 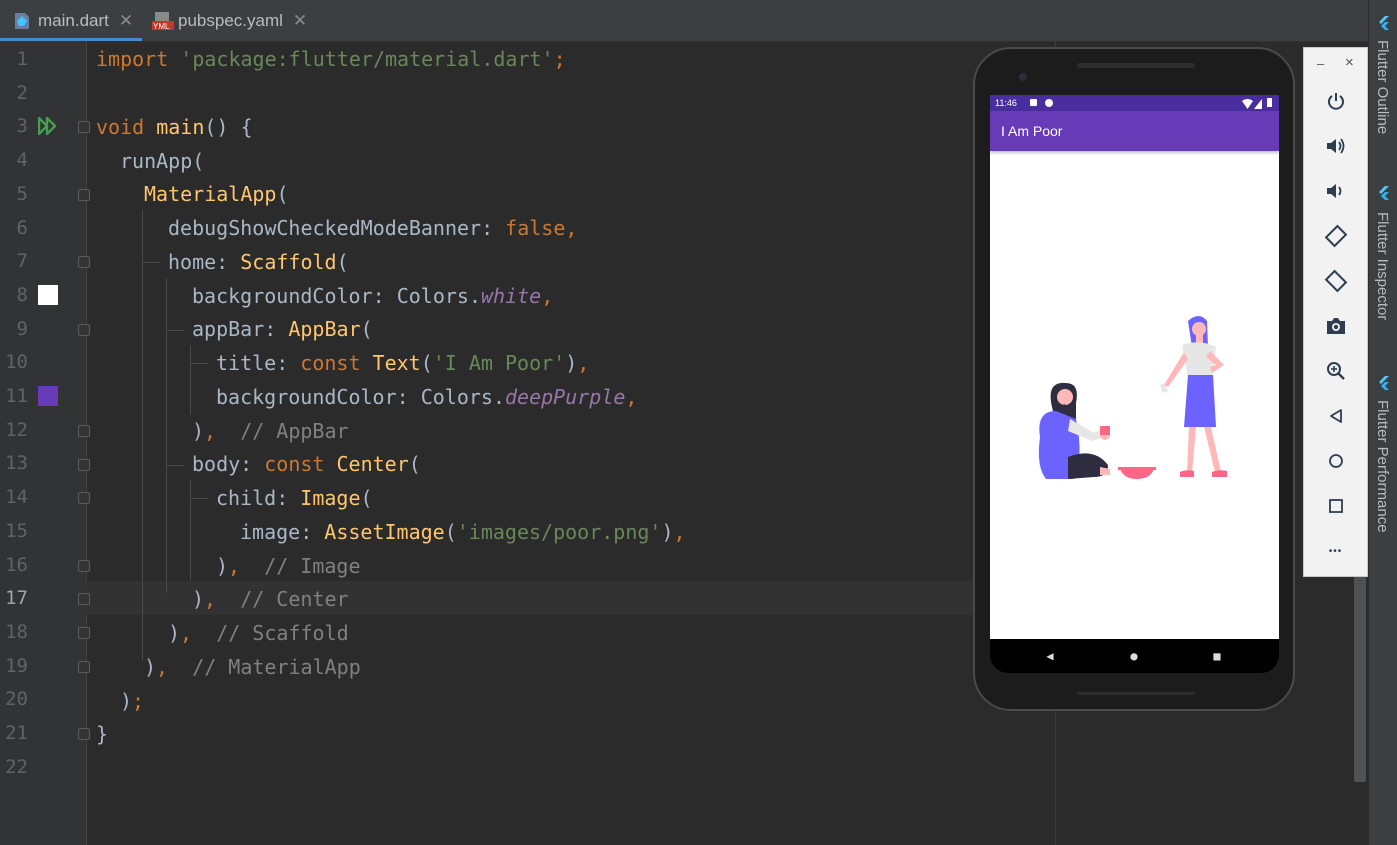 What do you see at coordinates (463, 532) in the screenshot?
I see `code-line-15: image: AssetImage('images/poor.png'),` at bounding box center [463, 532].